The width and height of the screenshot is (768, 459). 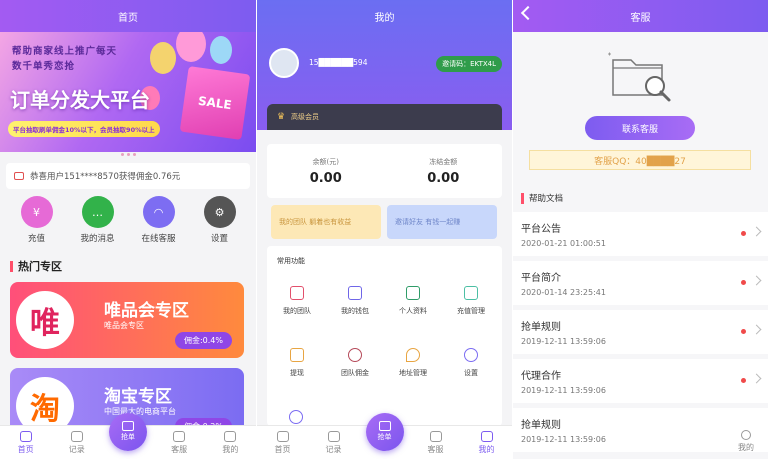 I want to click on frozen-block: 冻结金额 0.00, so click(x=444, y=171).